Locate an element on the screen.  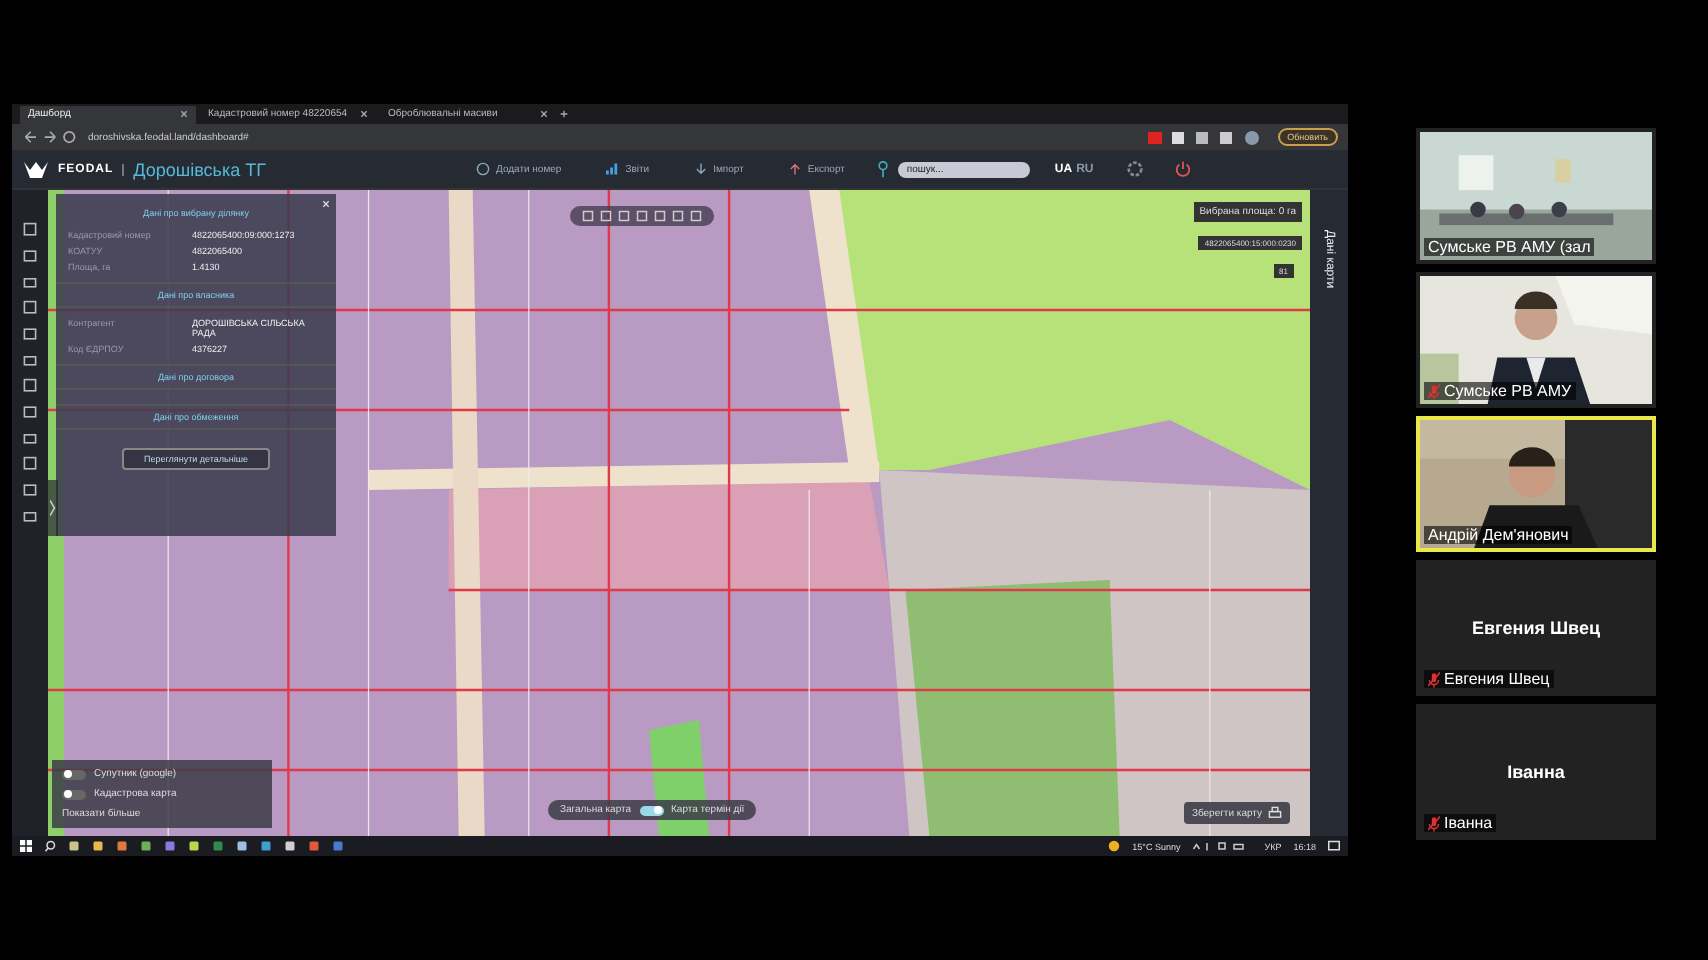
search-icon is located at coordinates (50, 846).